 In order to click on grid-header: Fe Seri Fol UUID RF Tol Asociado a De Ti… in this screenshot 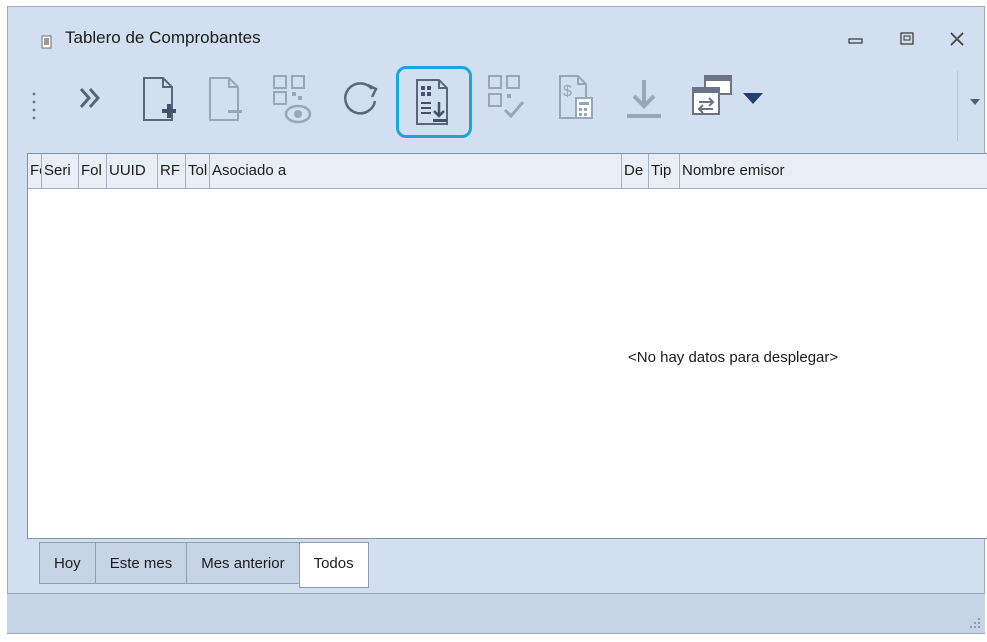, I will do `click(507, 171)`.